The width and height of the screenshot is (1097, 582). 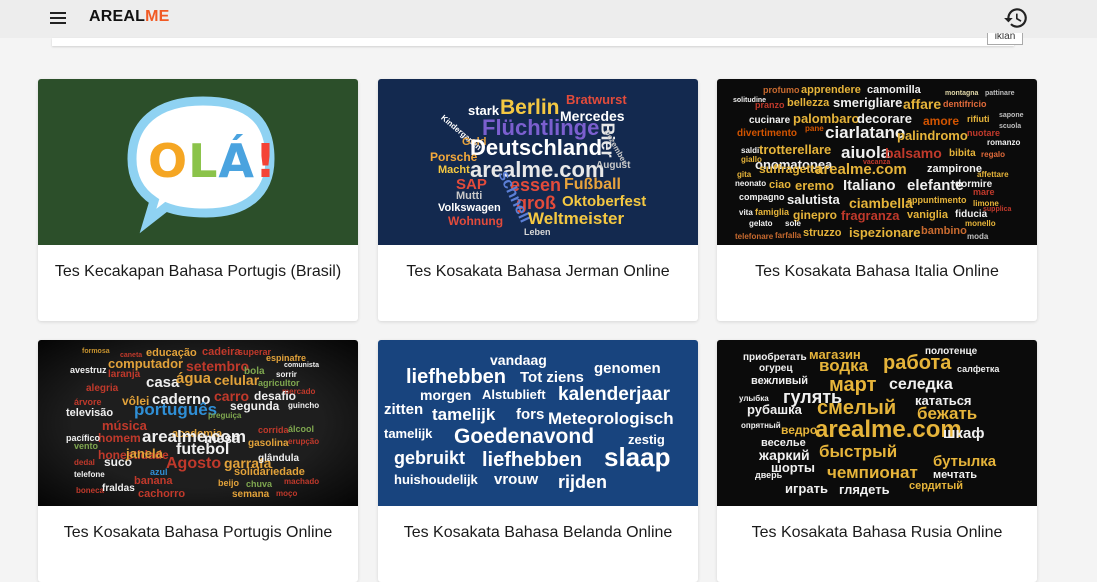 I want to click on wordcloud-word: dedal, so click(x=84, y=462).